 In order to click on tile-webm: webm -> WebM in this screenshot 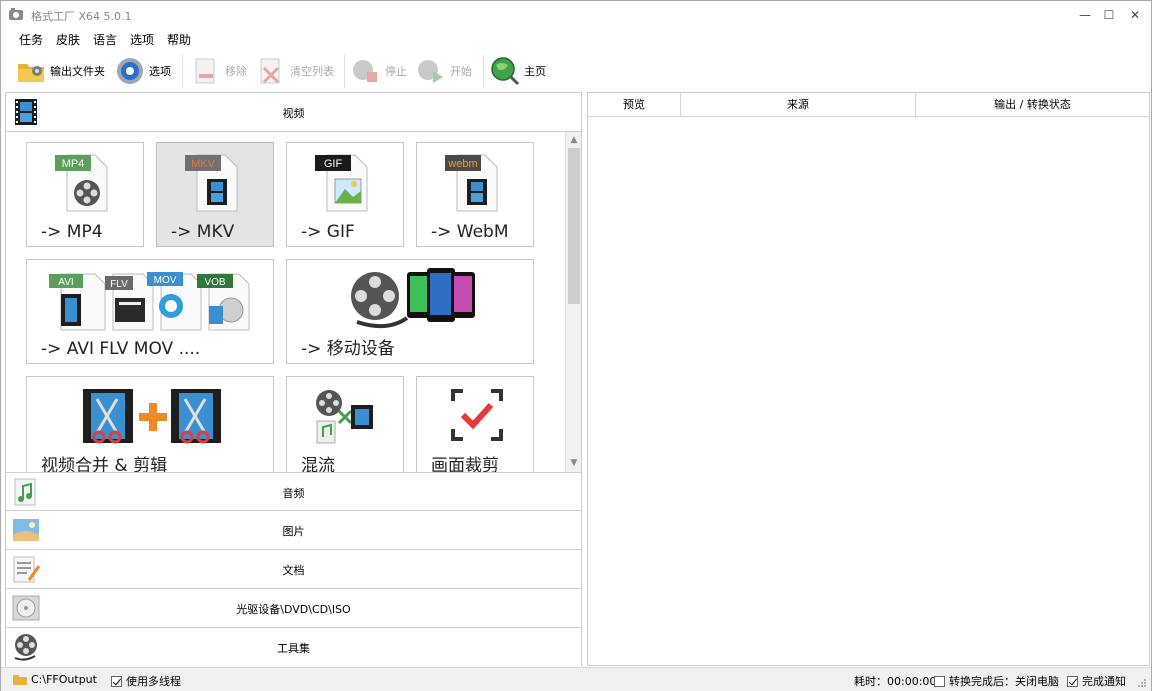, I will do `click(475, 194)`.